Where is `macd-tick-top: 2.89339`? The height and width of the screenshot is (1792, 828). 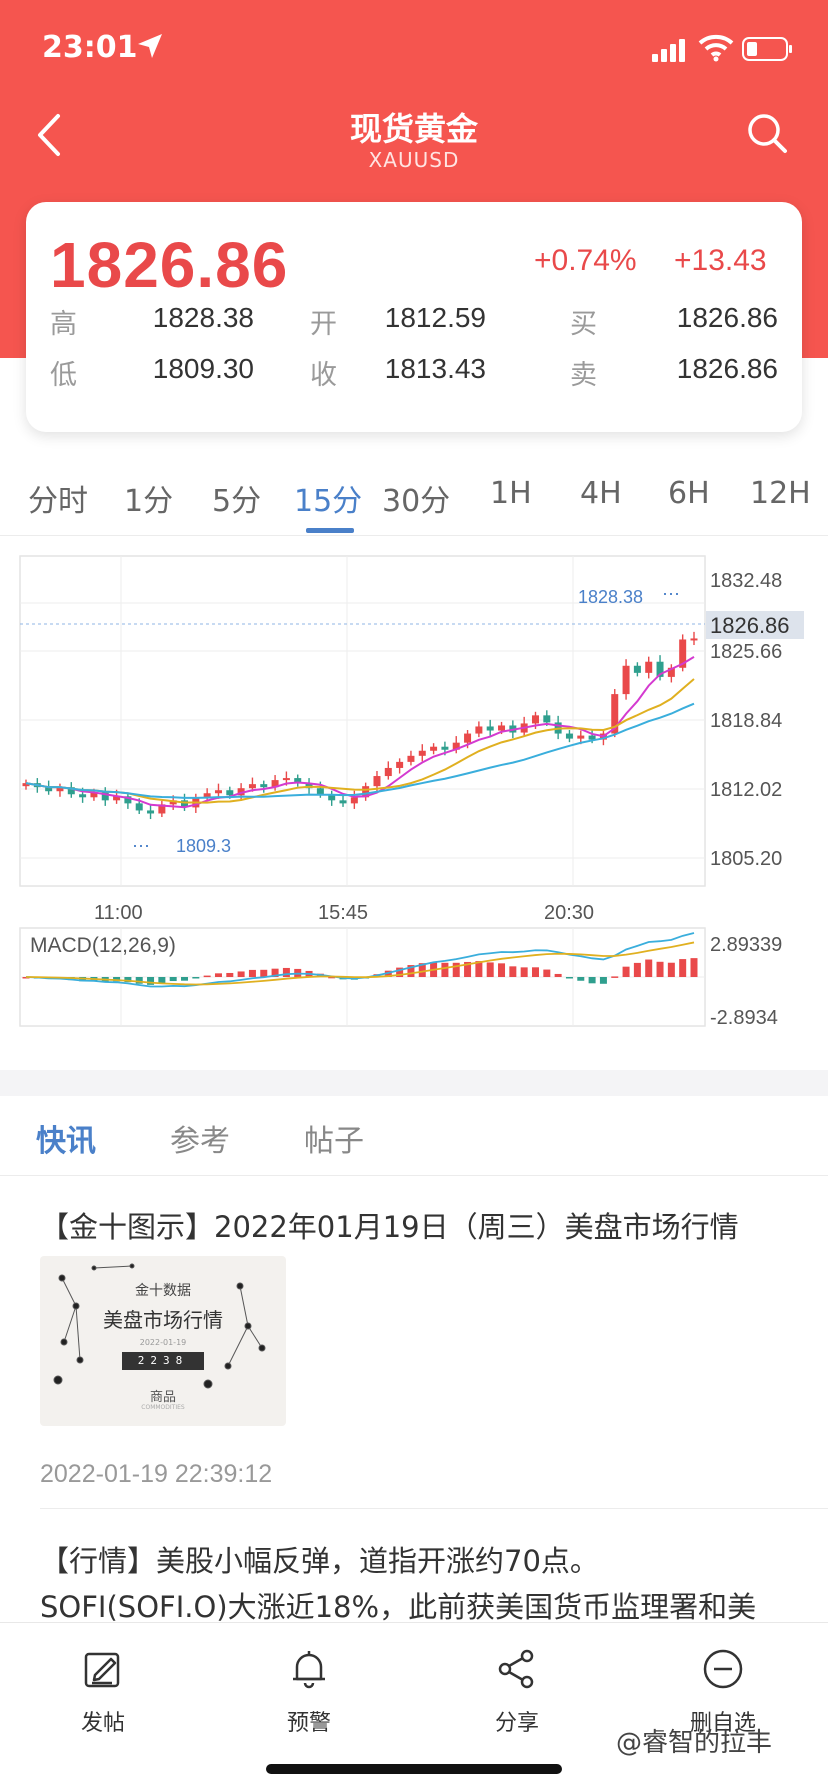
macd-tick-top: 2.89339 is located at coordinates (746, 945).